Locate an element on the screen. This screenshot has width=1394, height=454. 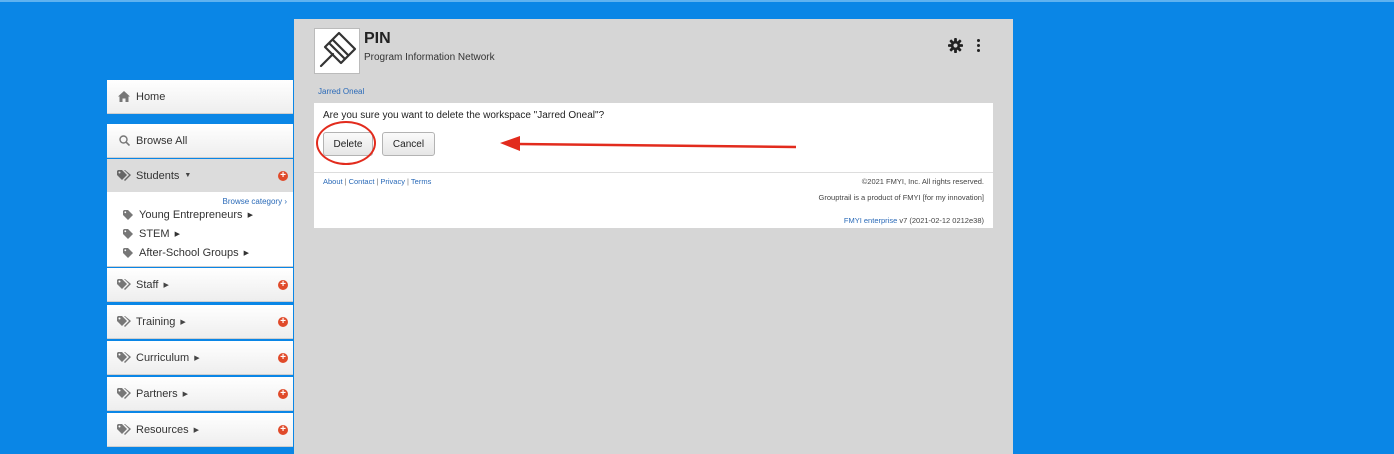
about-link: About is located at coordinates (333, 181).